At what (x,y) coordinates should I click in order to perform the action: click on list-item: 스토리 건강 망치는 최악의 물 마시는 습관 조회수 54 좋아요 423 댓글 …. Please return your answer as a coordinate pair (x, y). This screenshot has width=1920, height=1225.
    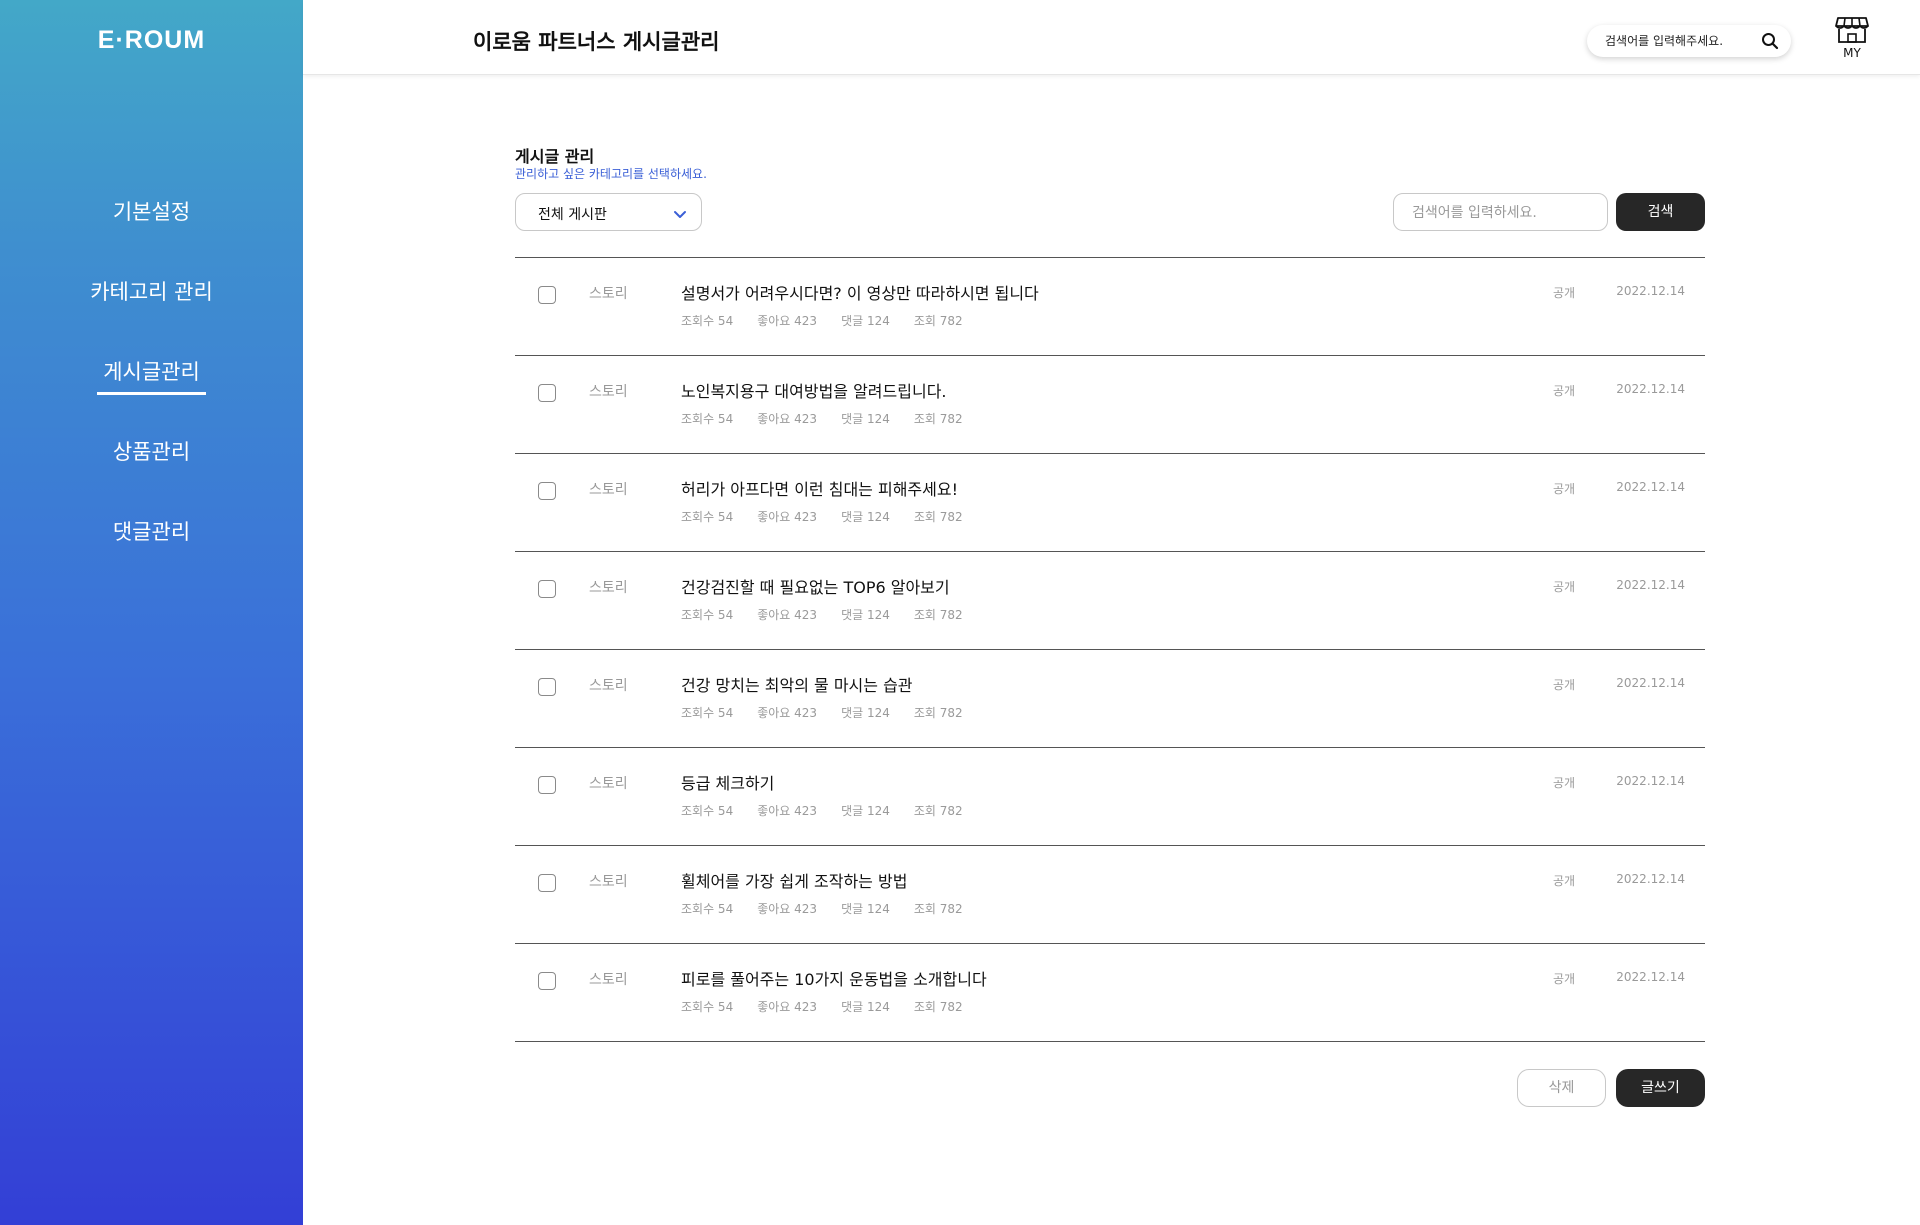
    Looking at the image, I should click on (1110, 699).